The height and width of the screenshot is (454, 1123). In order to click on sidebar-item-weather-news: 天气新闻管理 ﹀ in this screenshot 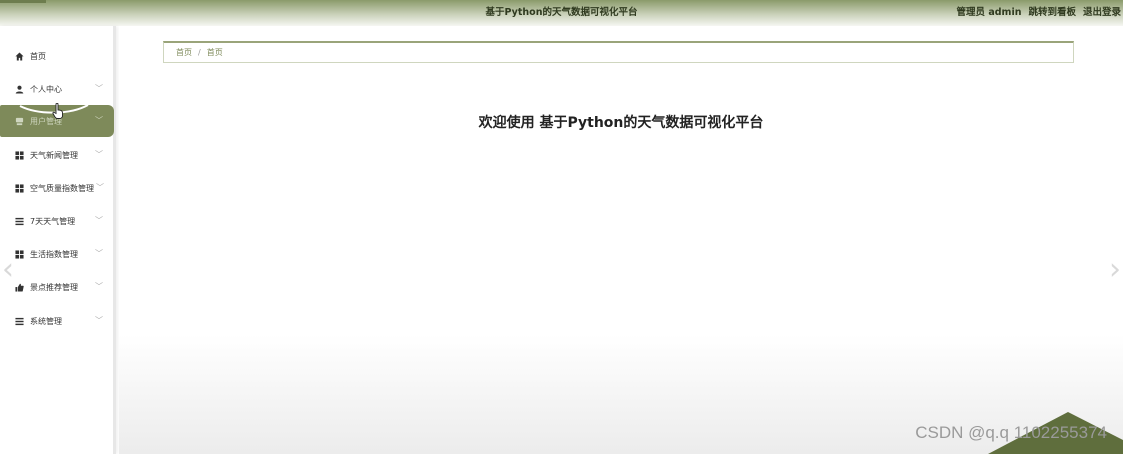, I will do `click(57, 155)`.